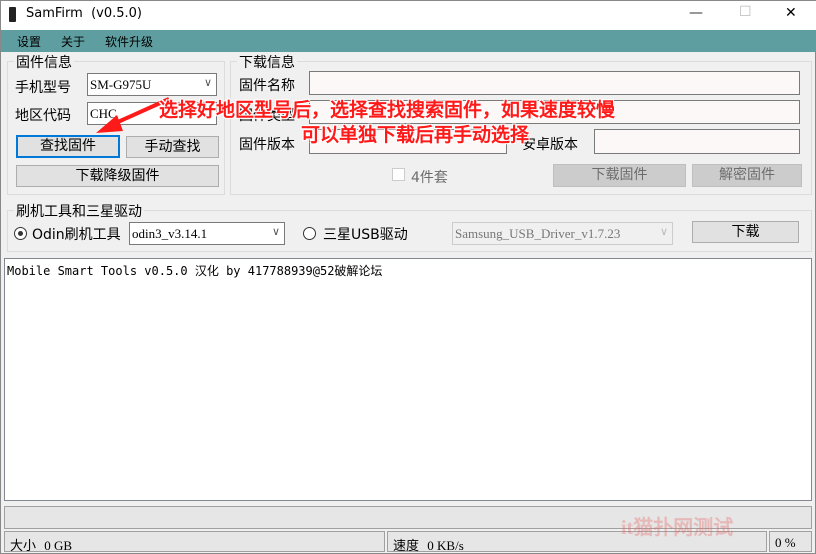 This screenshot has width=816, height=554. I want to click on menu-about: 关于, so click(73, 41).